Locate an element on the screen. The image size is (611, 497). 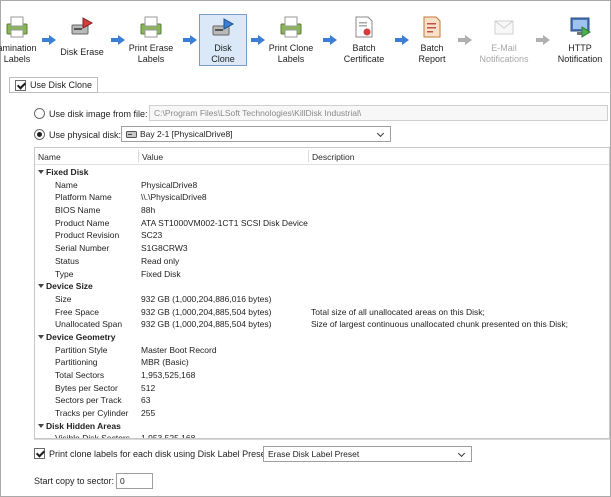
grid-row: Sectors per Track 63 is located at coordinates (322, 400).